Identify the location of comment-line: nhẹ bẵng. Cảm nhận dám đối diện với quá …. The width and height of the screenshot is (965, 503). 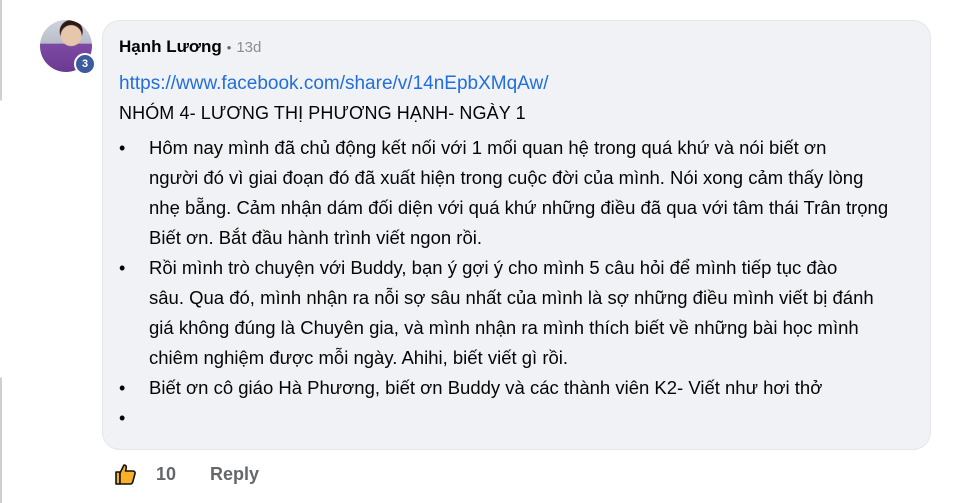
(516, 208).